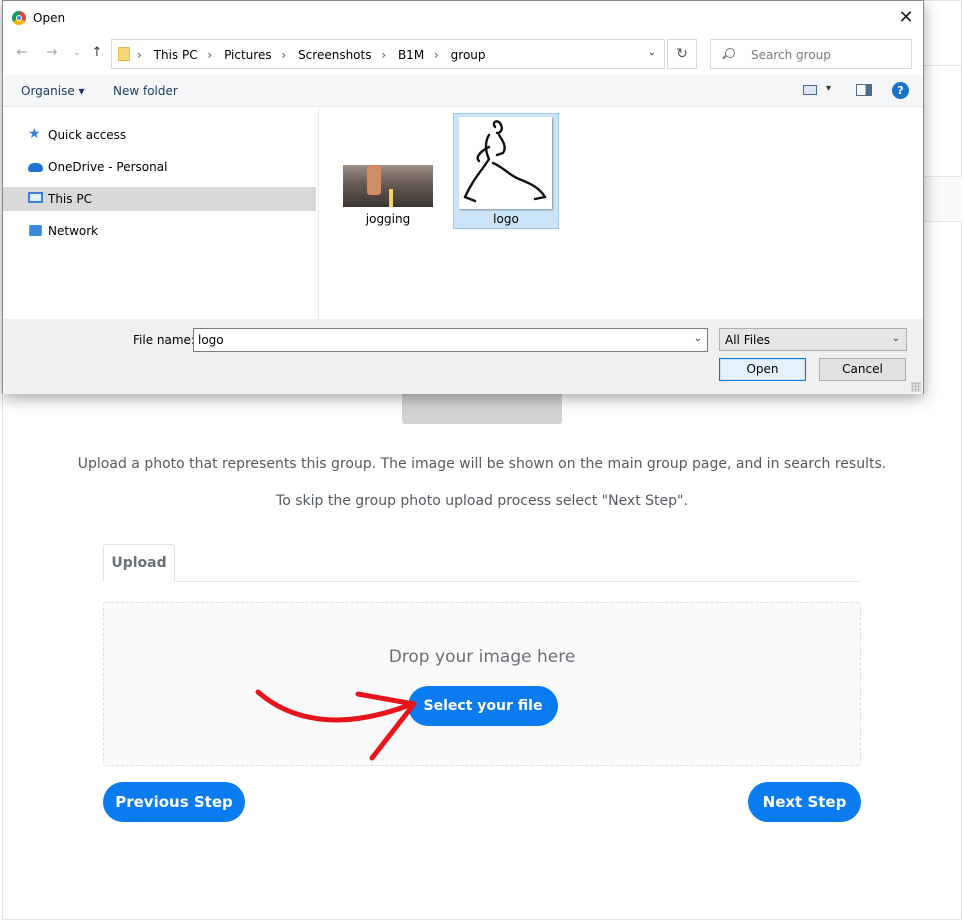 Image resolution: width=964 pixels, height=922 pixels. Describe the element at coordinates (35, 197) in the screenshot. I see `computer-icon` at that location.